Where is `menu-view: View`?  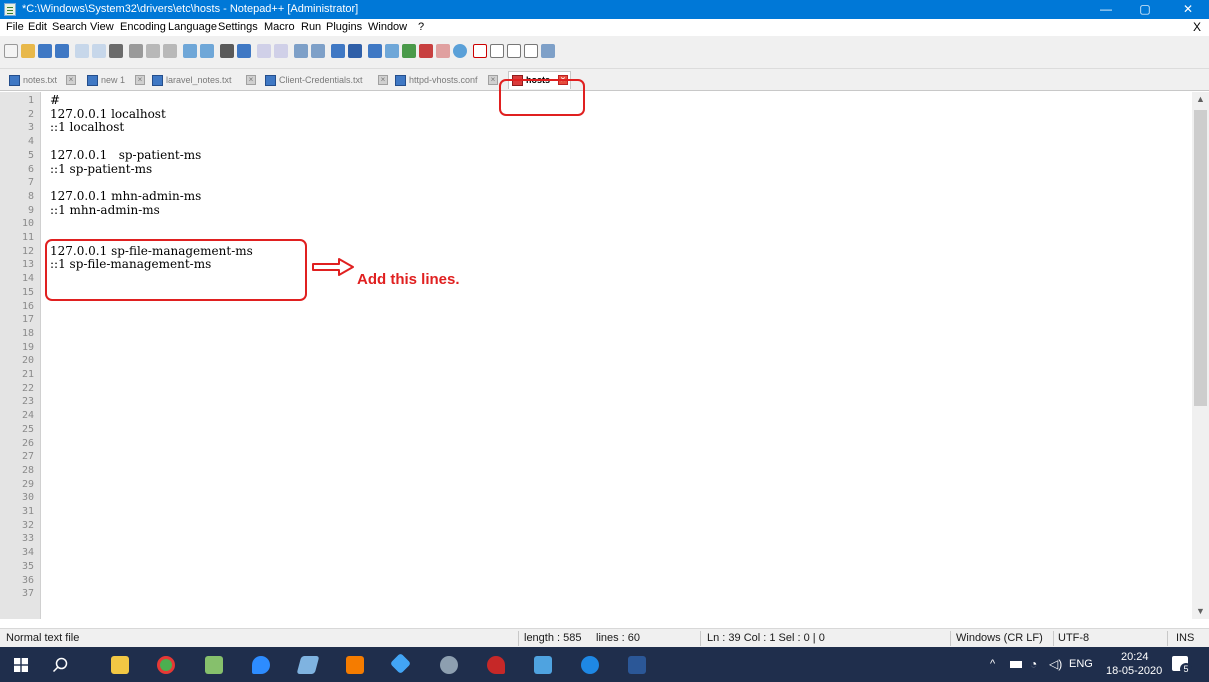
menu-view: View is located at coordinates (102, 27).